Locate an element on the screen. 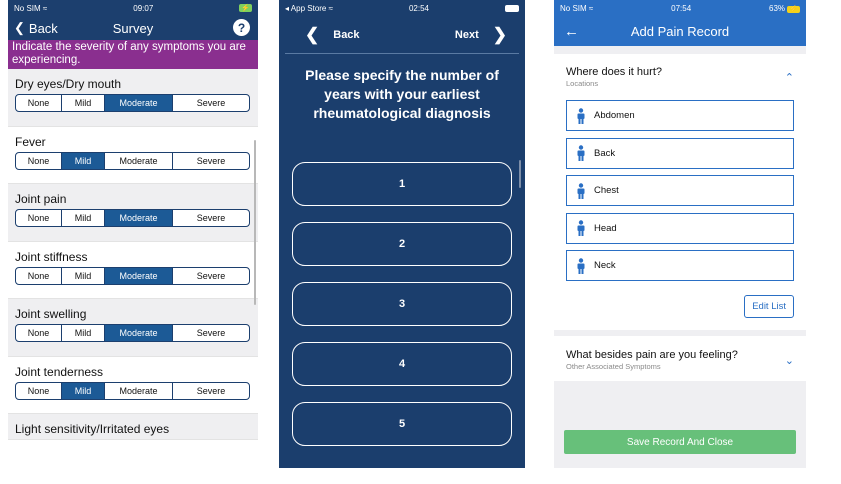 This screenshot has width=841, height=484. question-label: Joint pain is located at coordinates (41, 199).